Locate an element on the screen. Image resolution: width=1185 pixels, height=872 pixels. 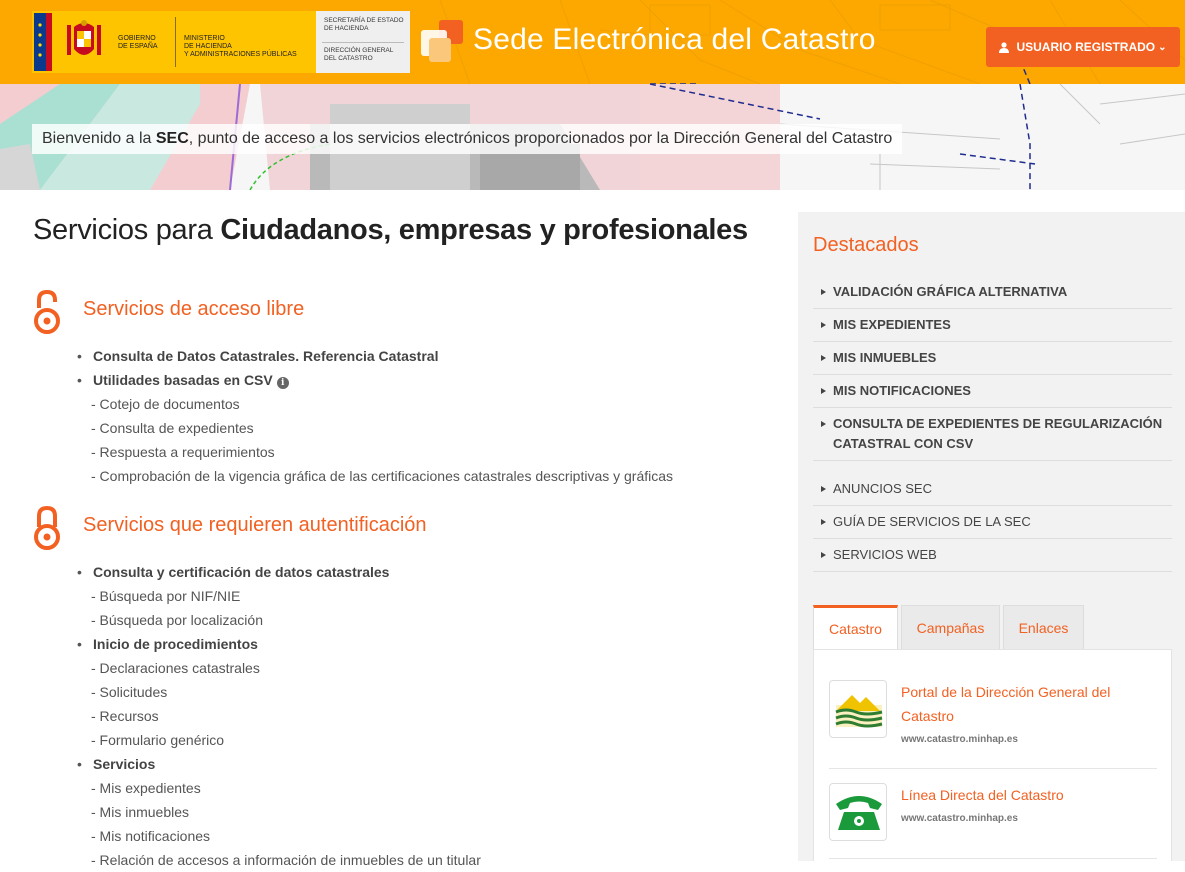
free-sub-link: - Respuesta a requerimientos is located at coordinates (375, 452).